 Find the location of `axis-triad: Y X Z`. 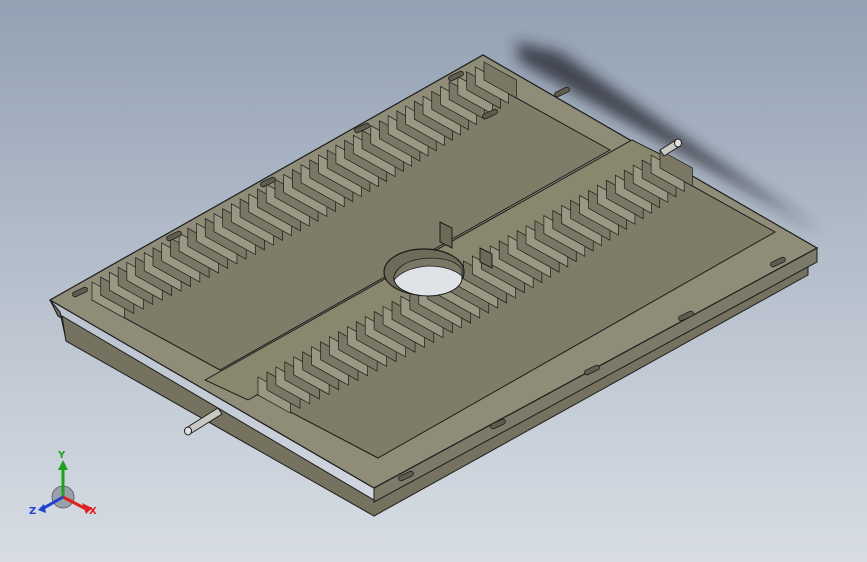

axis-triad: Y X Z is located at coordinates (63, 483).